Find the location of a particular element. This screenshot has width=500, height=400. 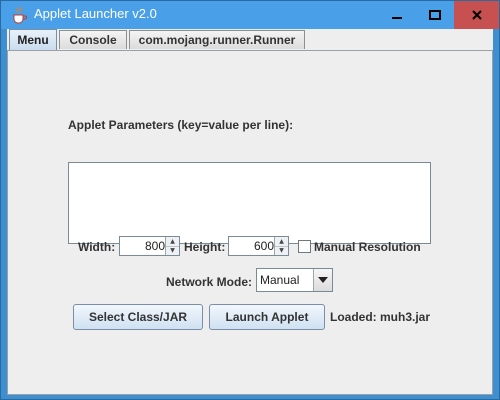

params-label: Applet Parameters (key=value per line): is located at coordinates (181, 125).